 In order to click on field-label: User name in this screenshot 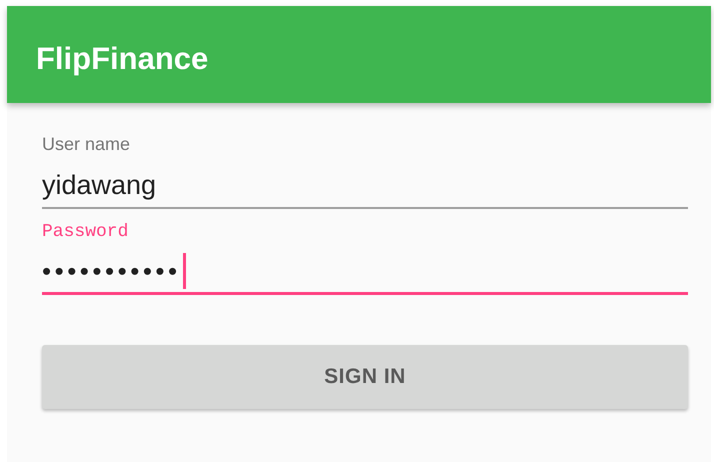, I will do `click(86, 144)`.